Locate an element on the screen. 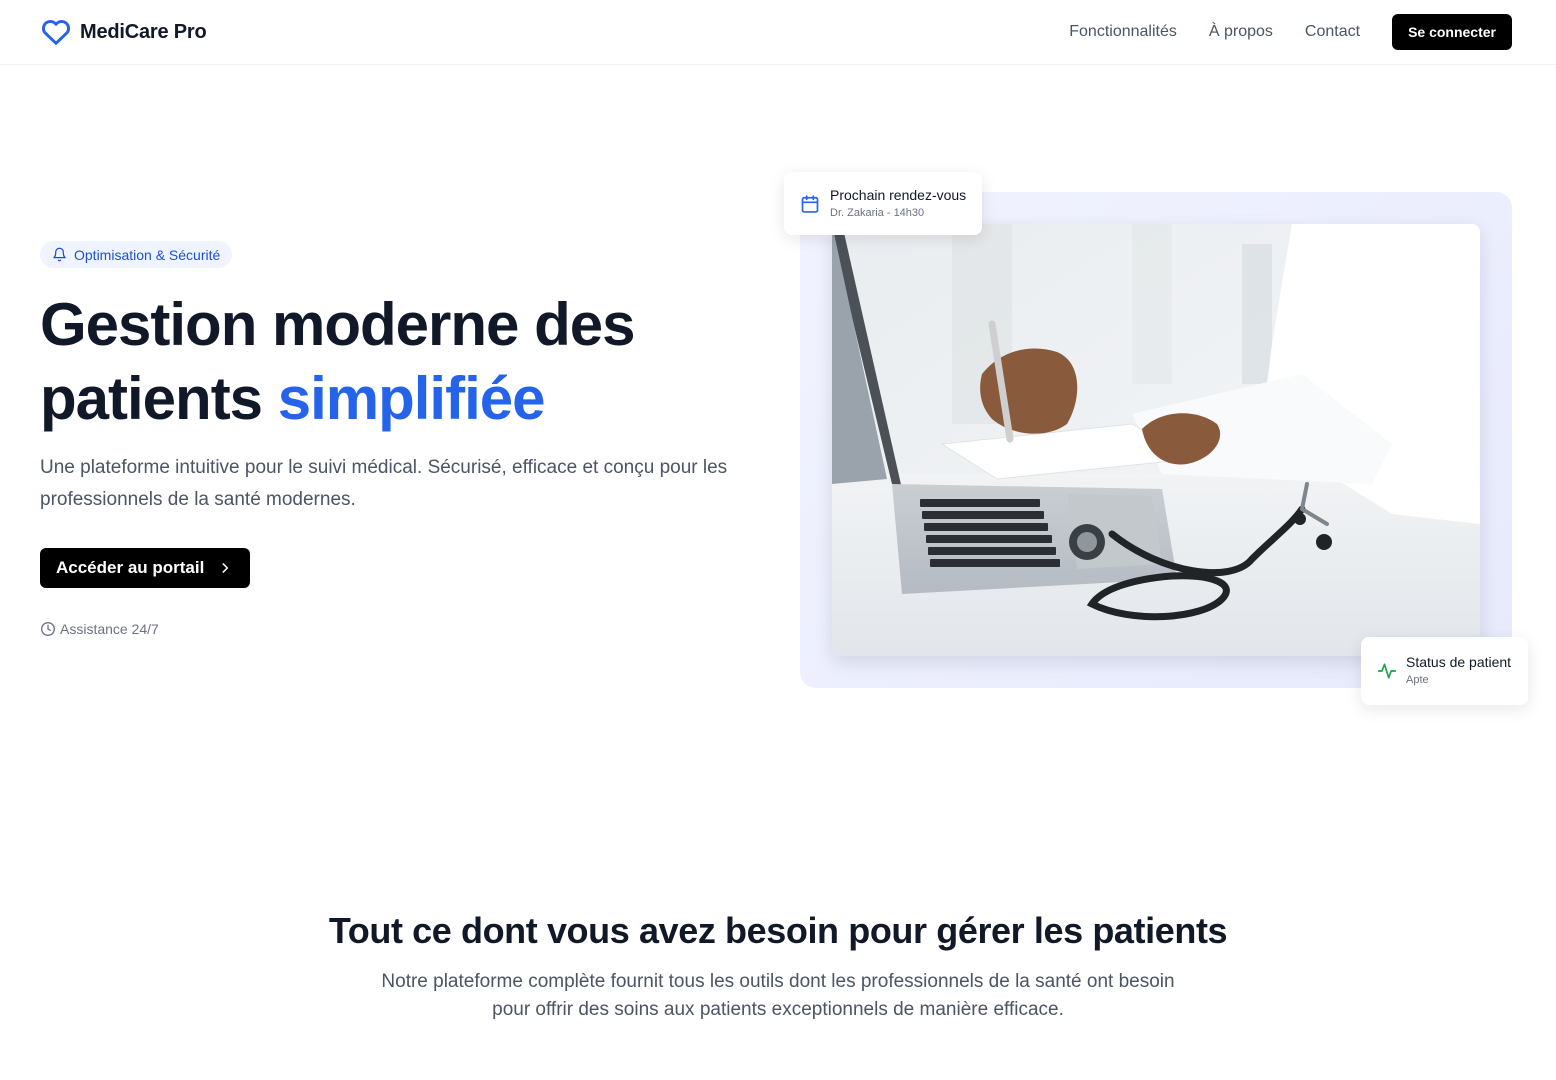  next-appointment-card: Prochain rendez-vous Dr. Zakaria - 14h30 is located at coordinates (883, 203).